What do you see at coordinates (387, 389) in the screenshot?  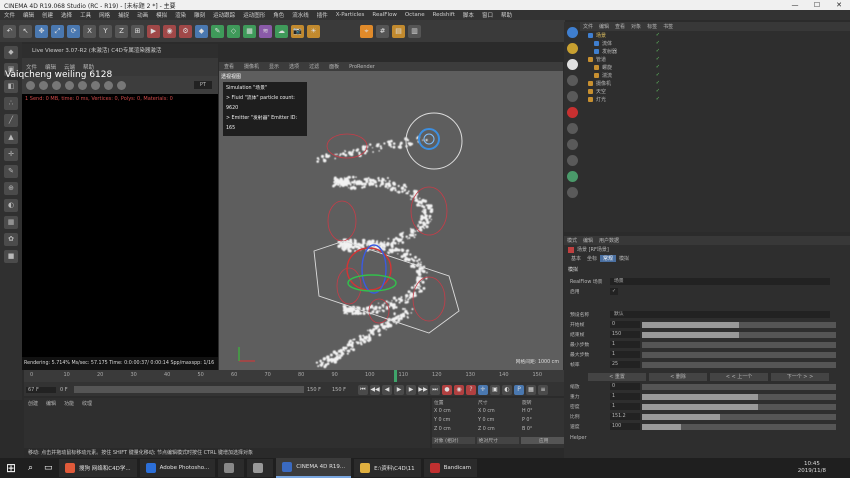 I see `prev-frame-icon: ◀` at bounding box center [387, 389].